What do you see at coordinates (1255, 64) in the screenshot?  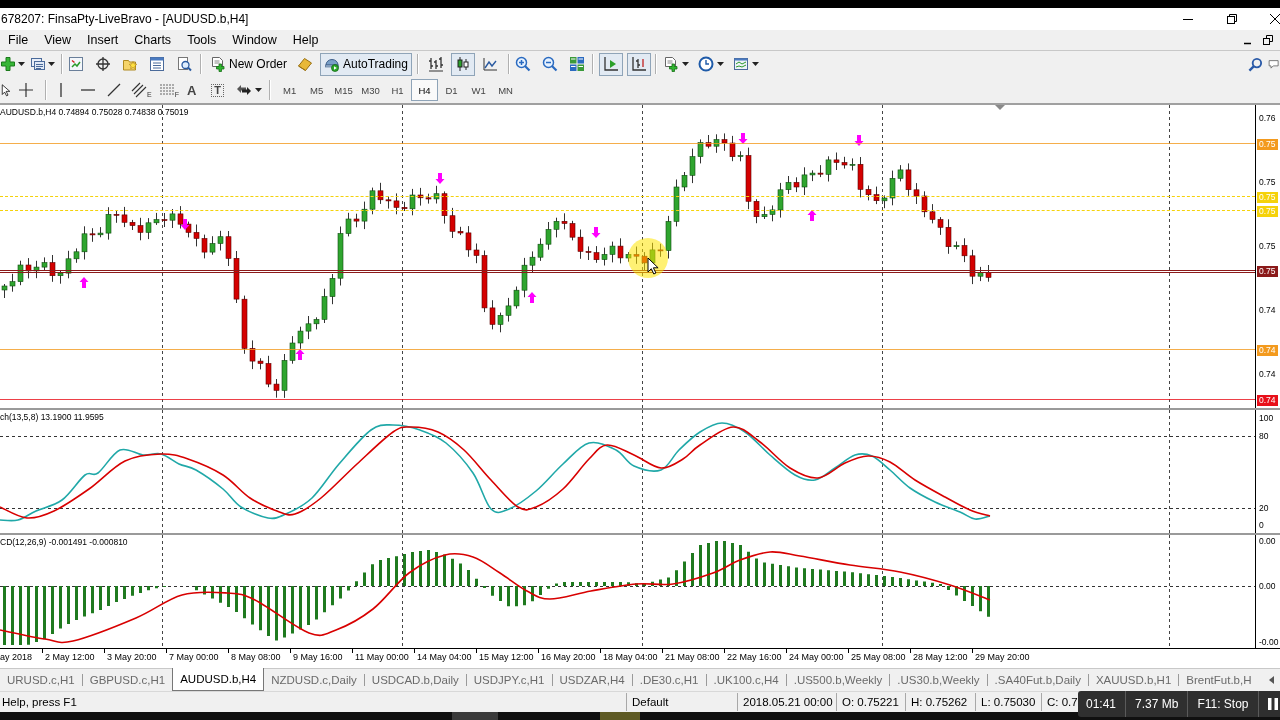 I see `search-icon` at bounding box center [1255, 64].